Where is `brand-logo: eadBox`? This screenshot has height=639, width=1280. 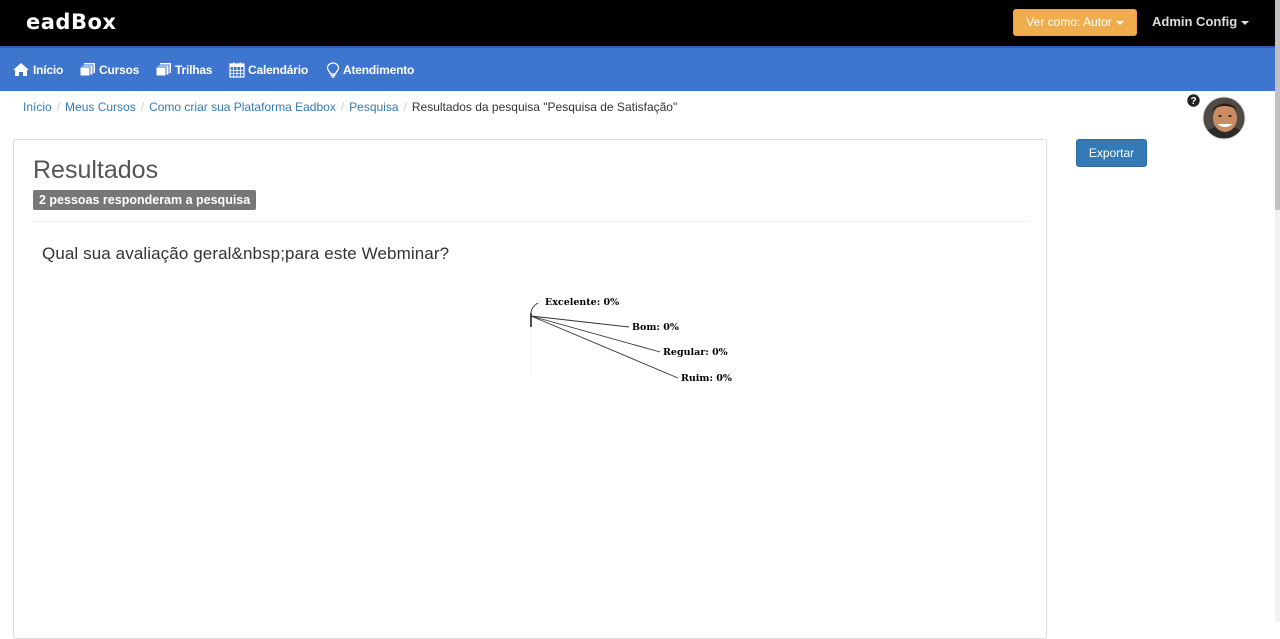
brand-logo: eadBox is located at coordinates (71, 22).